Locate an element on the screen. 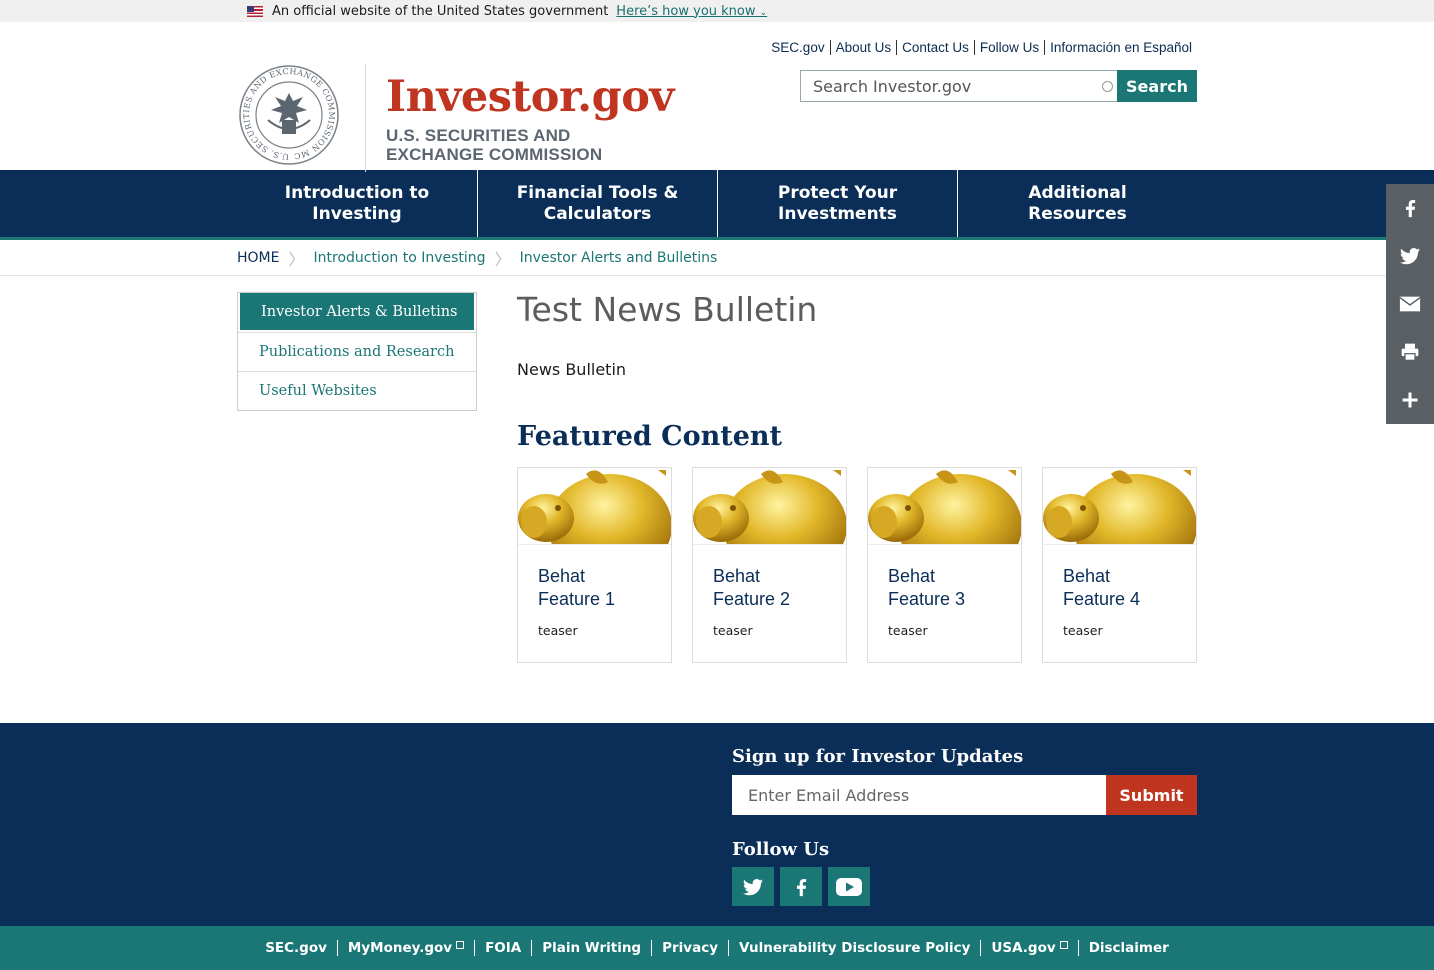  feature-card: Behat Feature 3 teaser is located at coordinates (944, 565).